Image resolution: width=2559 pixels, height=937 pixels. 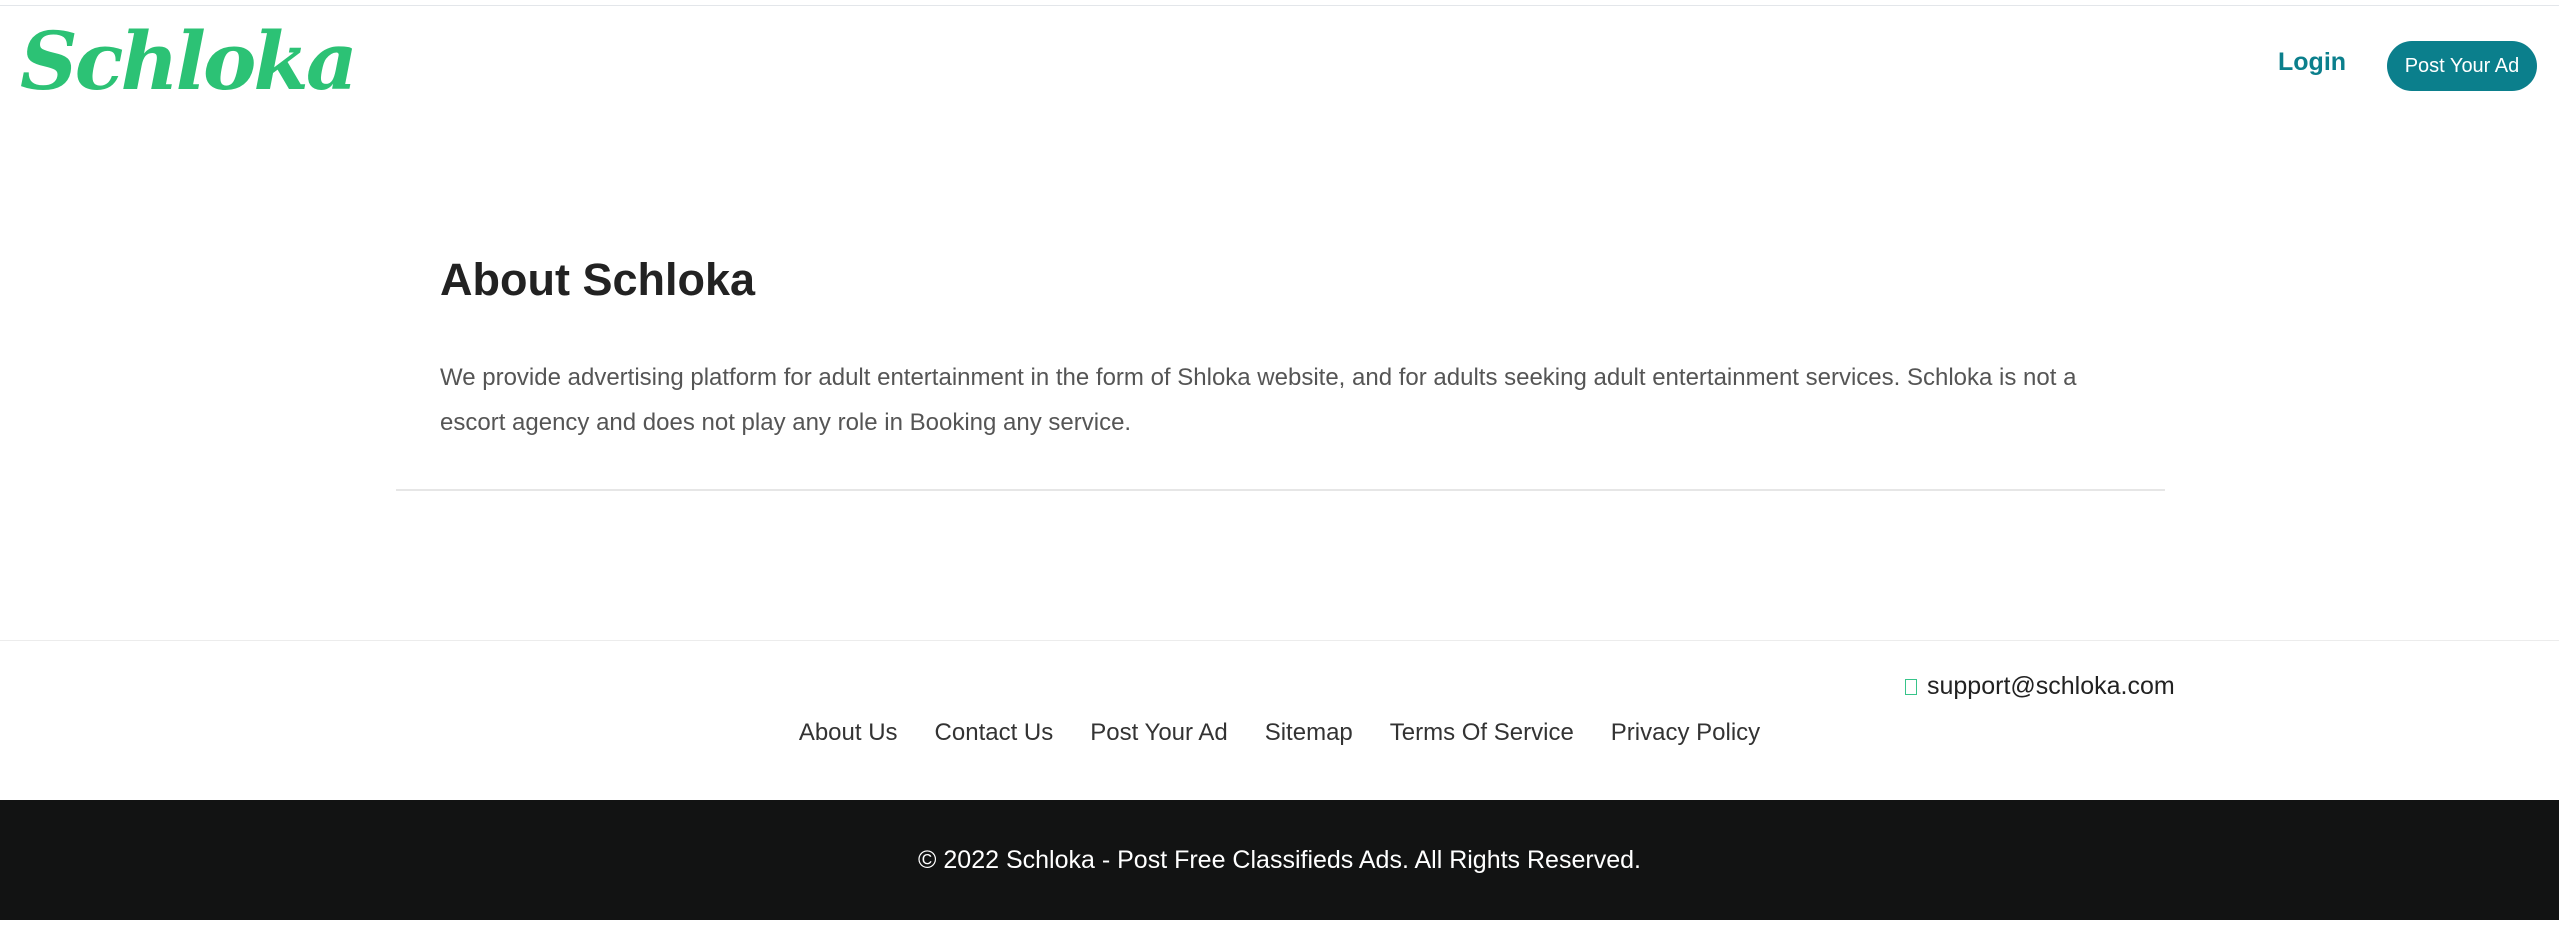 What do you see at coordinates (848, 733) in the screenshot?
I see `footer-link-about-us: About Us` at bounding box center [848, 733].